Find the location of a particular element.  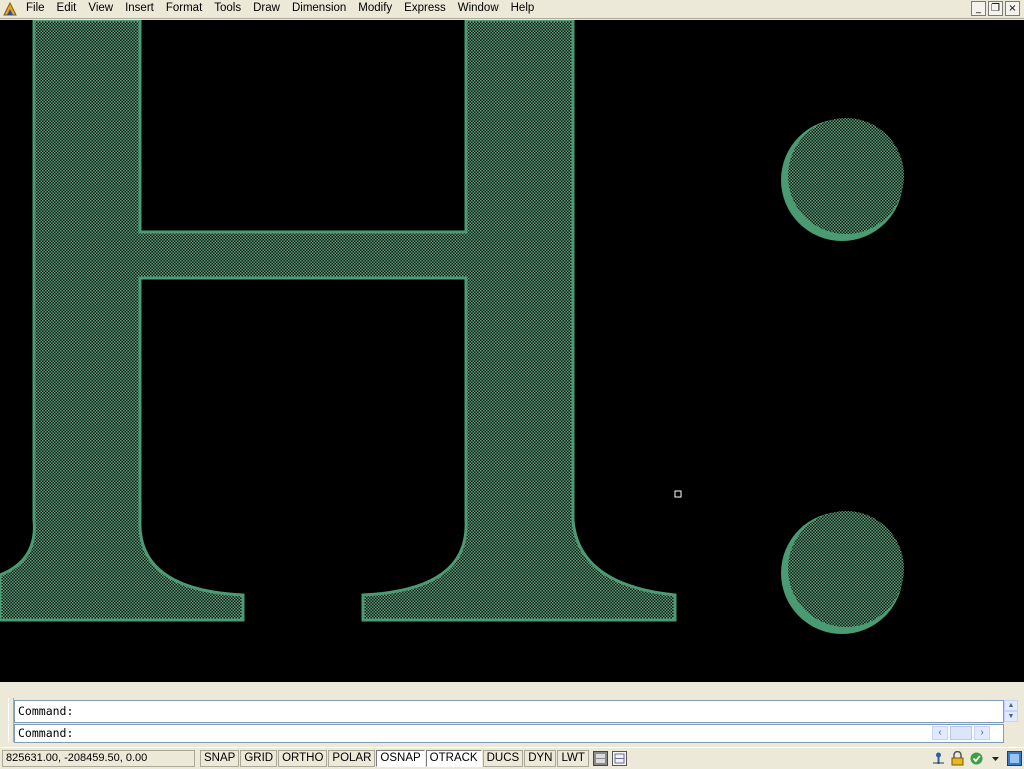

scroll-thumb is located at coordinates (961, 733).